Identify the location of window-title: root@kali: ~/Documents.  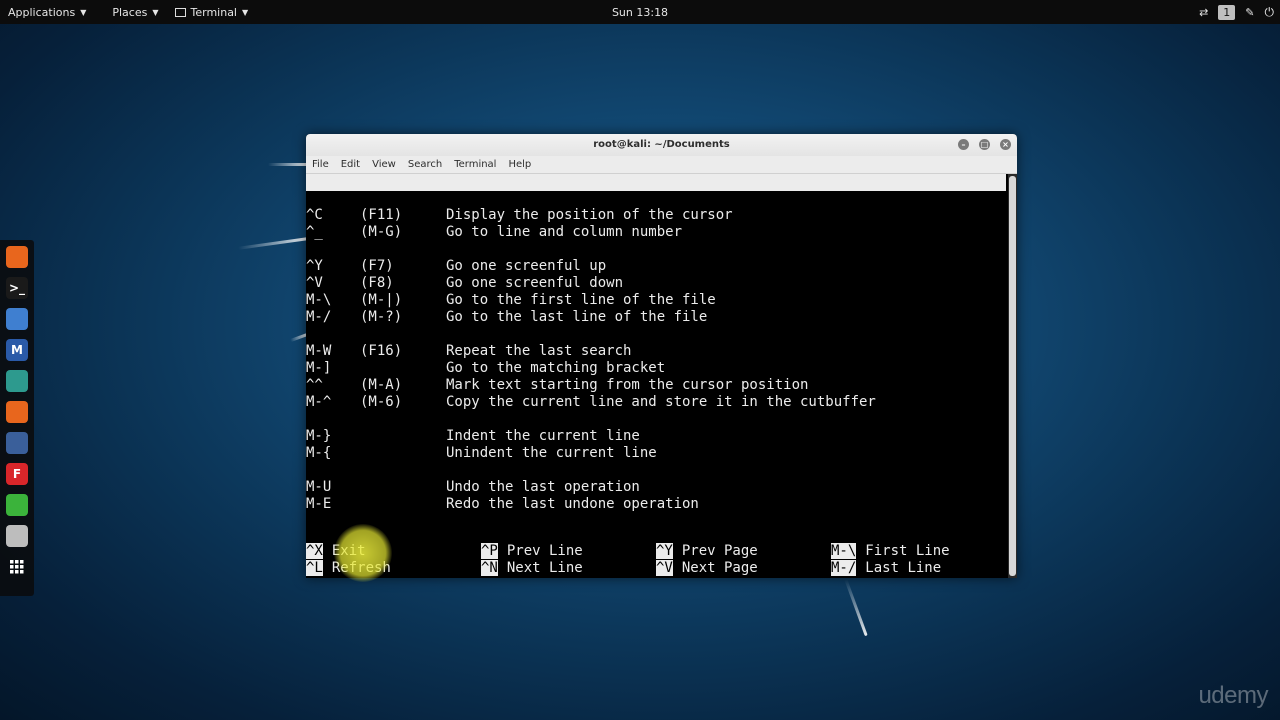
(661, 144).